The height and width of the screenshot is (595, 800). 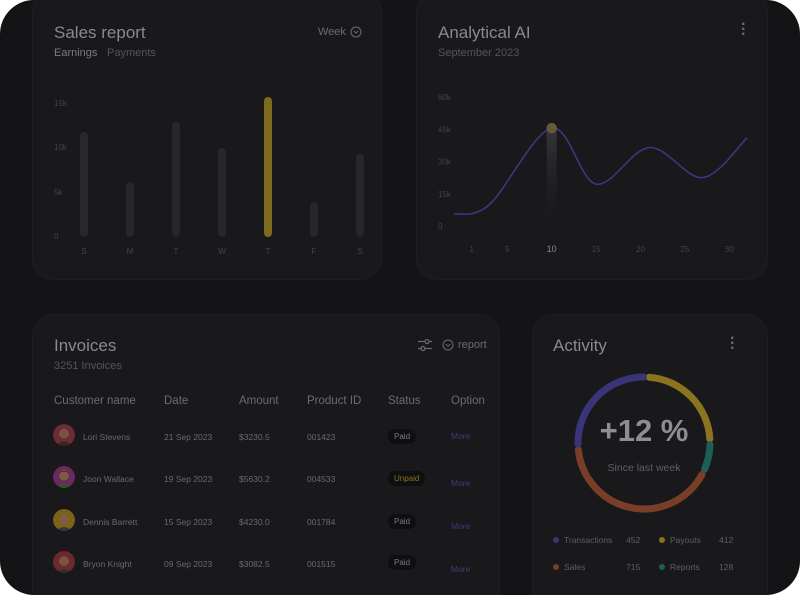 What do you see at coordinates (684, 249) in the screenshot?
I see `x-tick-label: 25` at bounding box center [684, 249].